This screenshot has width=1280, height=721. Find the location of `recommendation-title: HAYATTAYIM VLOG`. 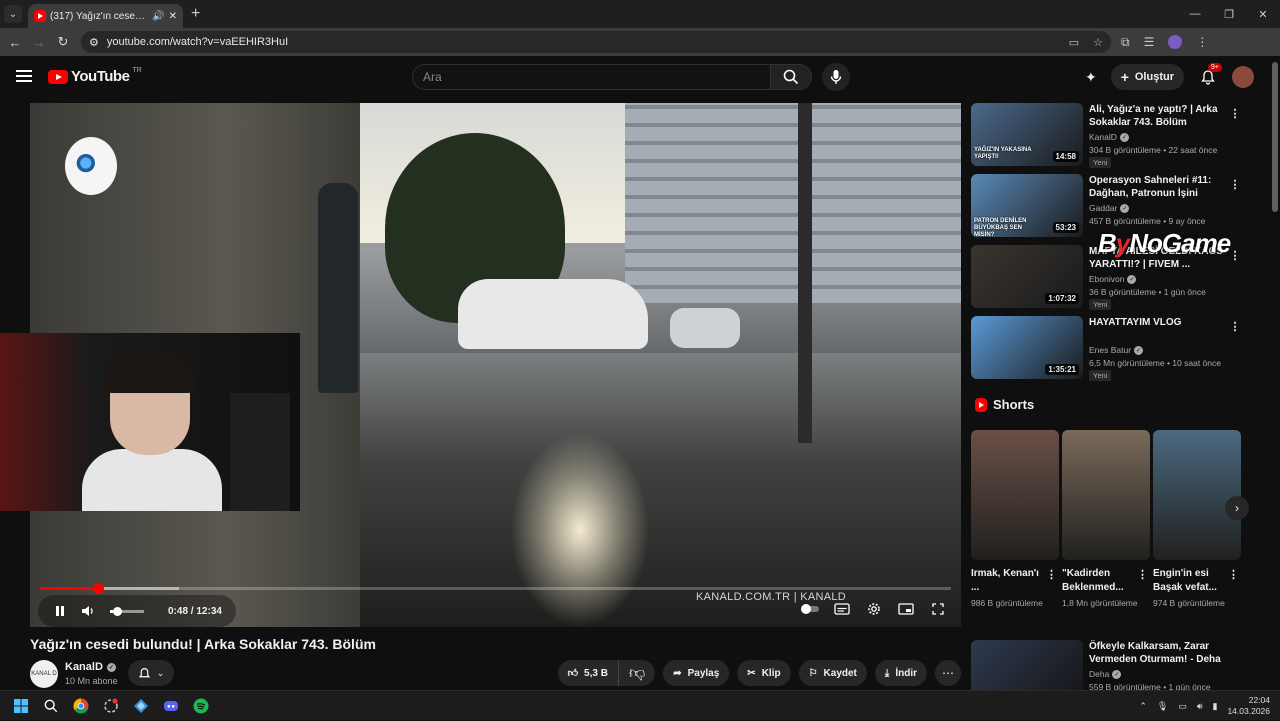

recommendation-title: HAYATTAYIM VLOG is located at coordinates (1159, 322).